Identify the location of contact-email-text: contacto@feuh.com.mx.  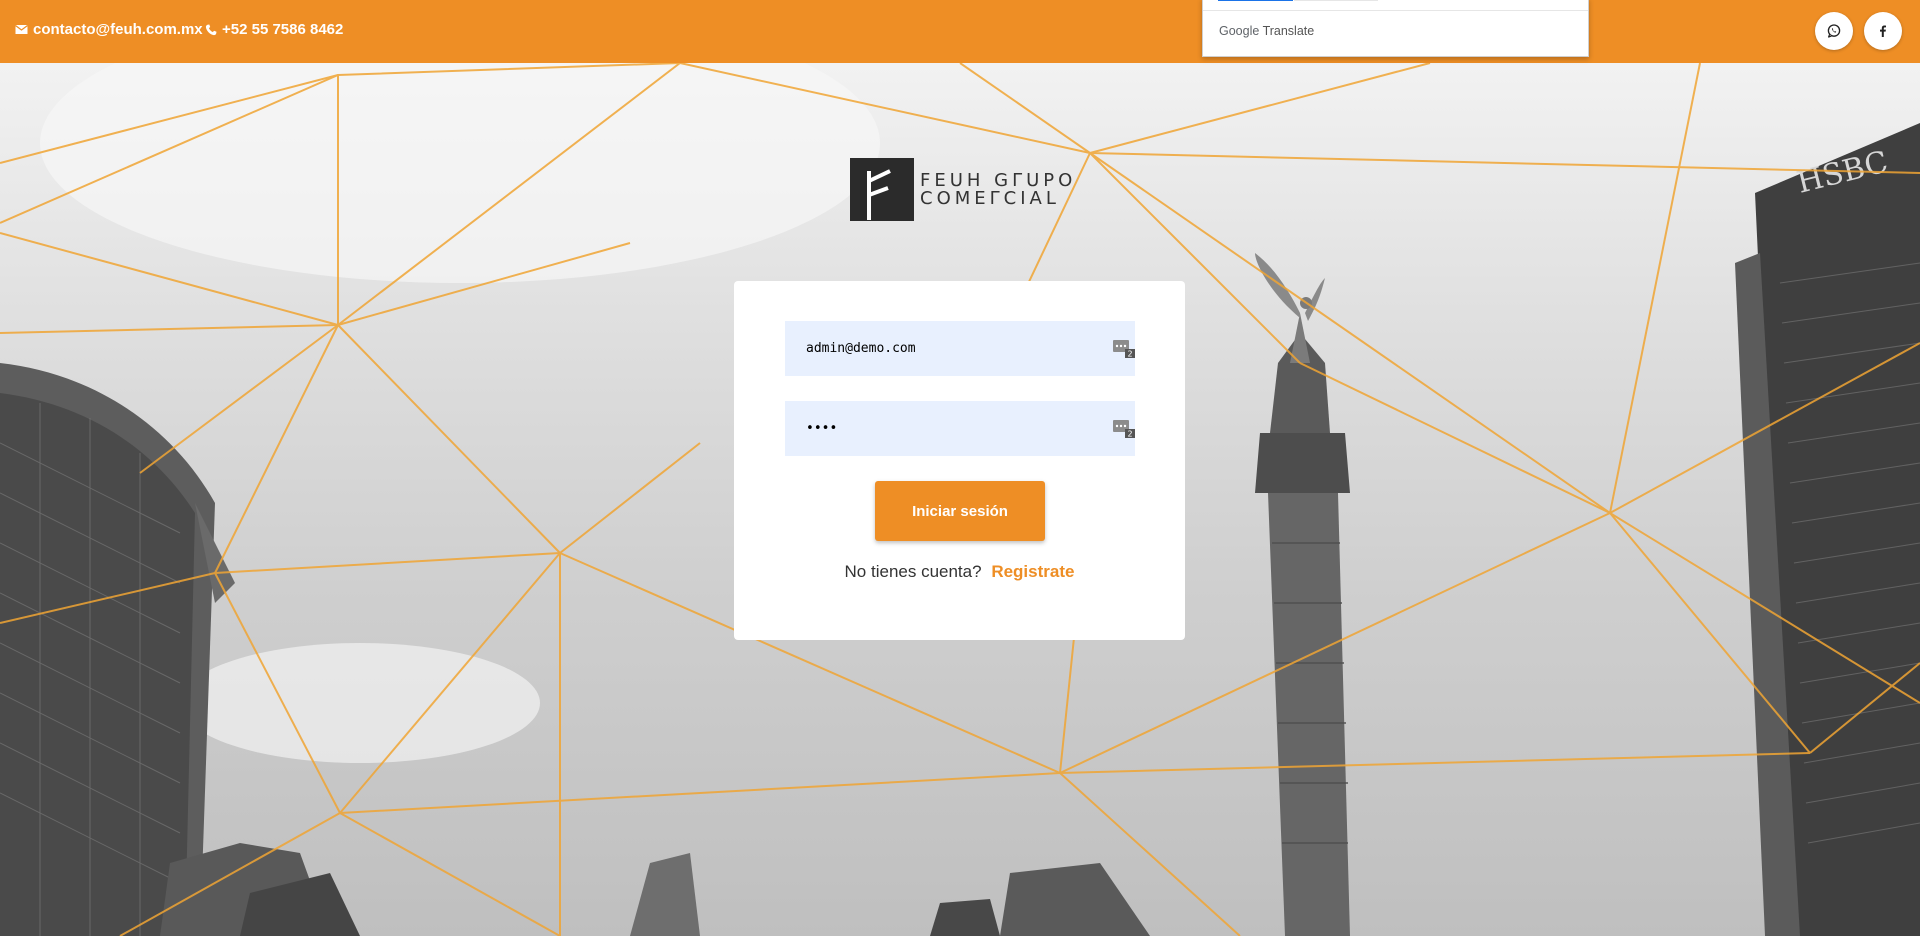
(118, 29).